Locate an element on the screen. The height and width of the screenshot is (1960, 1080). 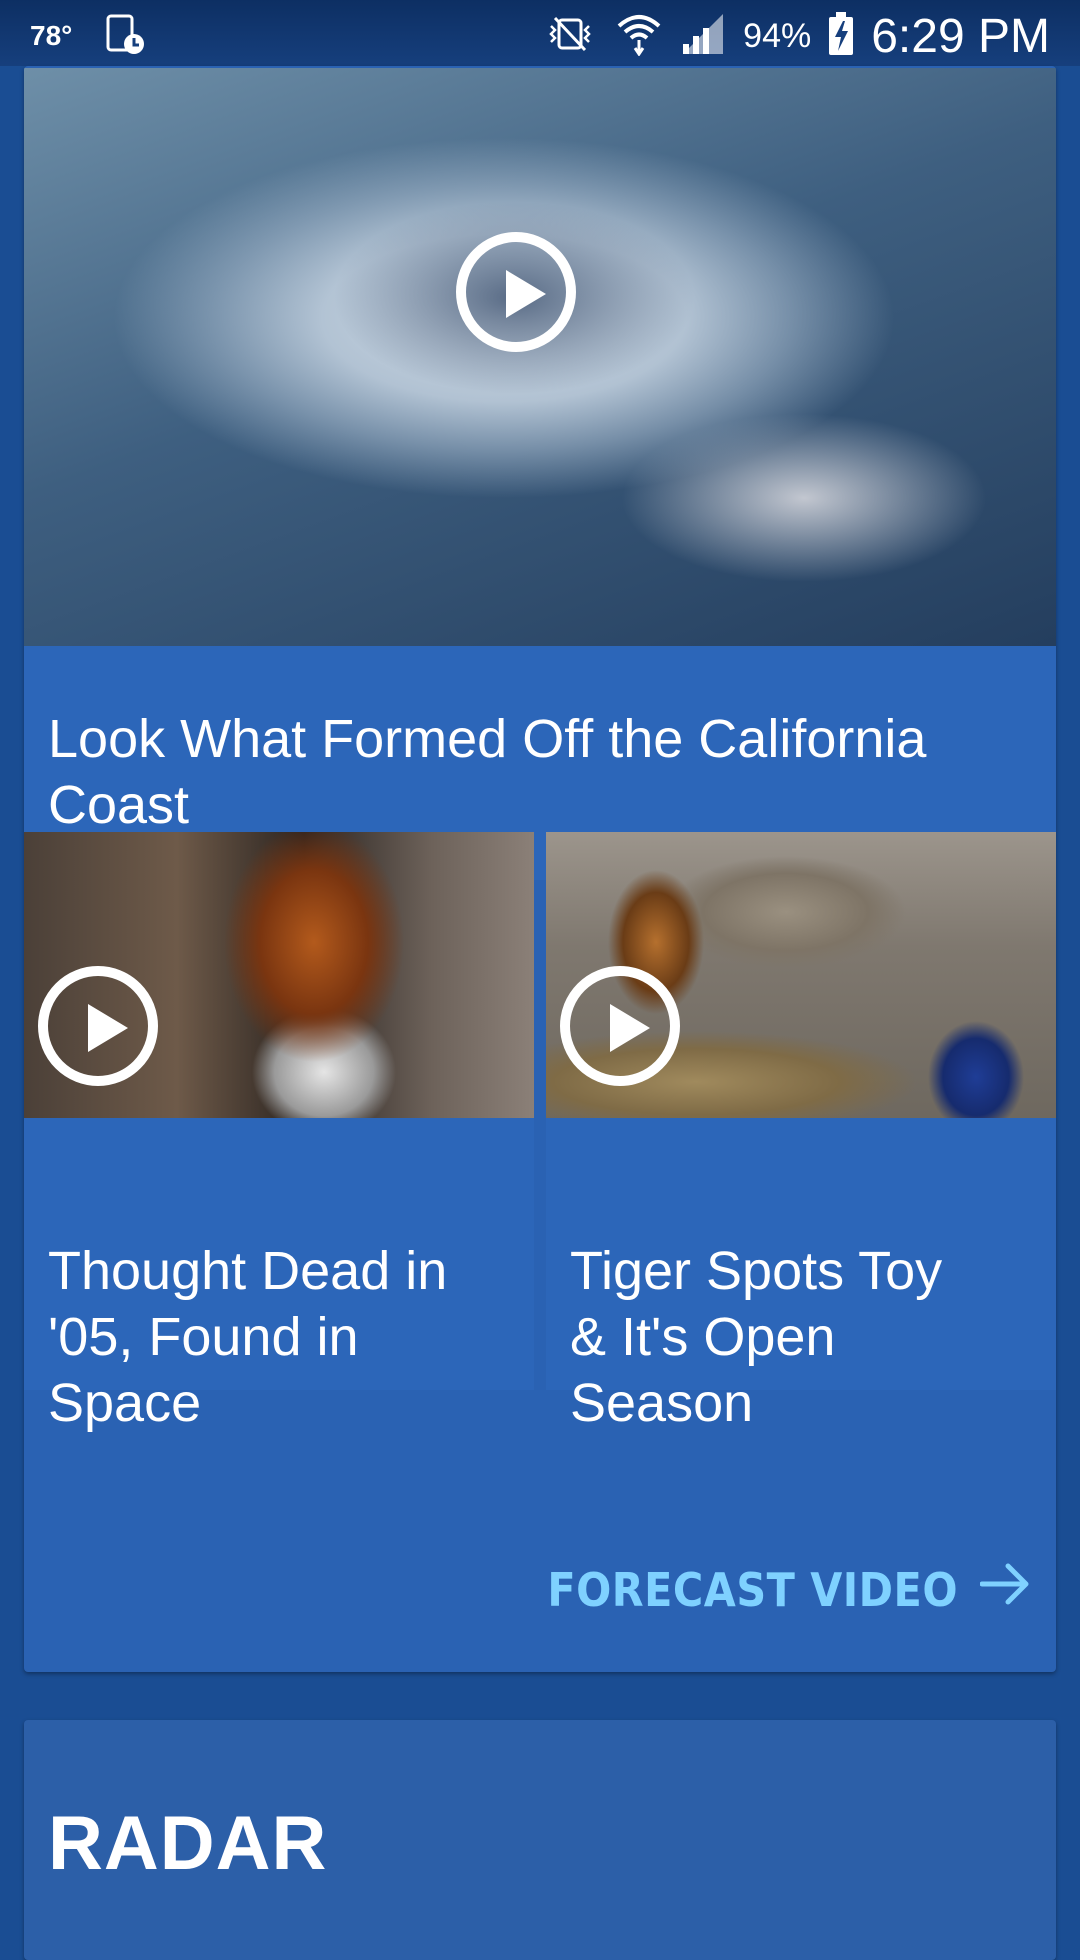
vibrate-mute-icon is located at coordinates (570, 36).